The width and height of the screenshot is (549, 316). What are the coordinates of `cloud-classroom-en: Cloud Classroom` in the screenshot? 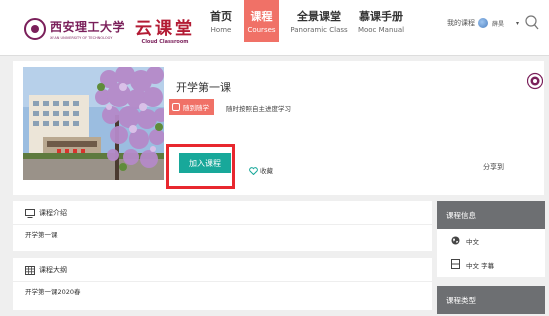 It's located at (165, 41).